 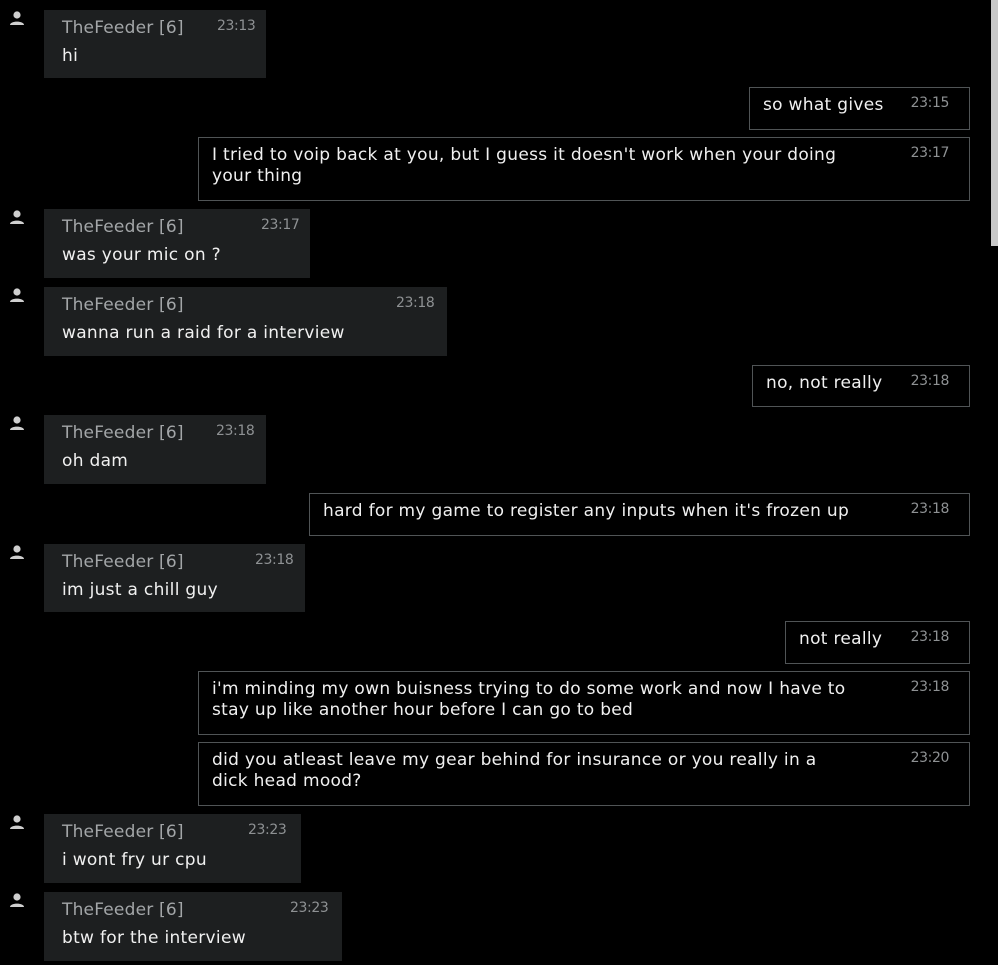 What do you see at coordinates (824, 383) in the screenshot?
I see `message-text: no, not really` at bounding box center [824, 383].